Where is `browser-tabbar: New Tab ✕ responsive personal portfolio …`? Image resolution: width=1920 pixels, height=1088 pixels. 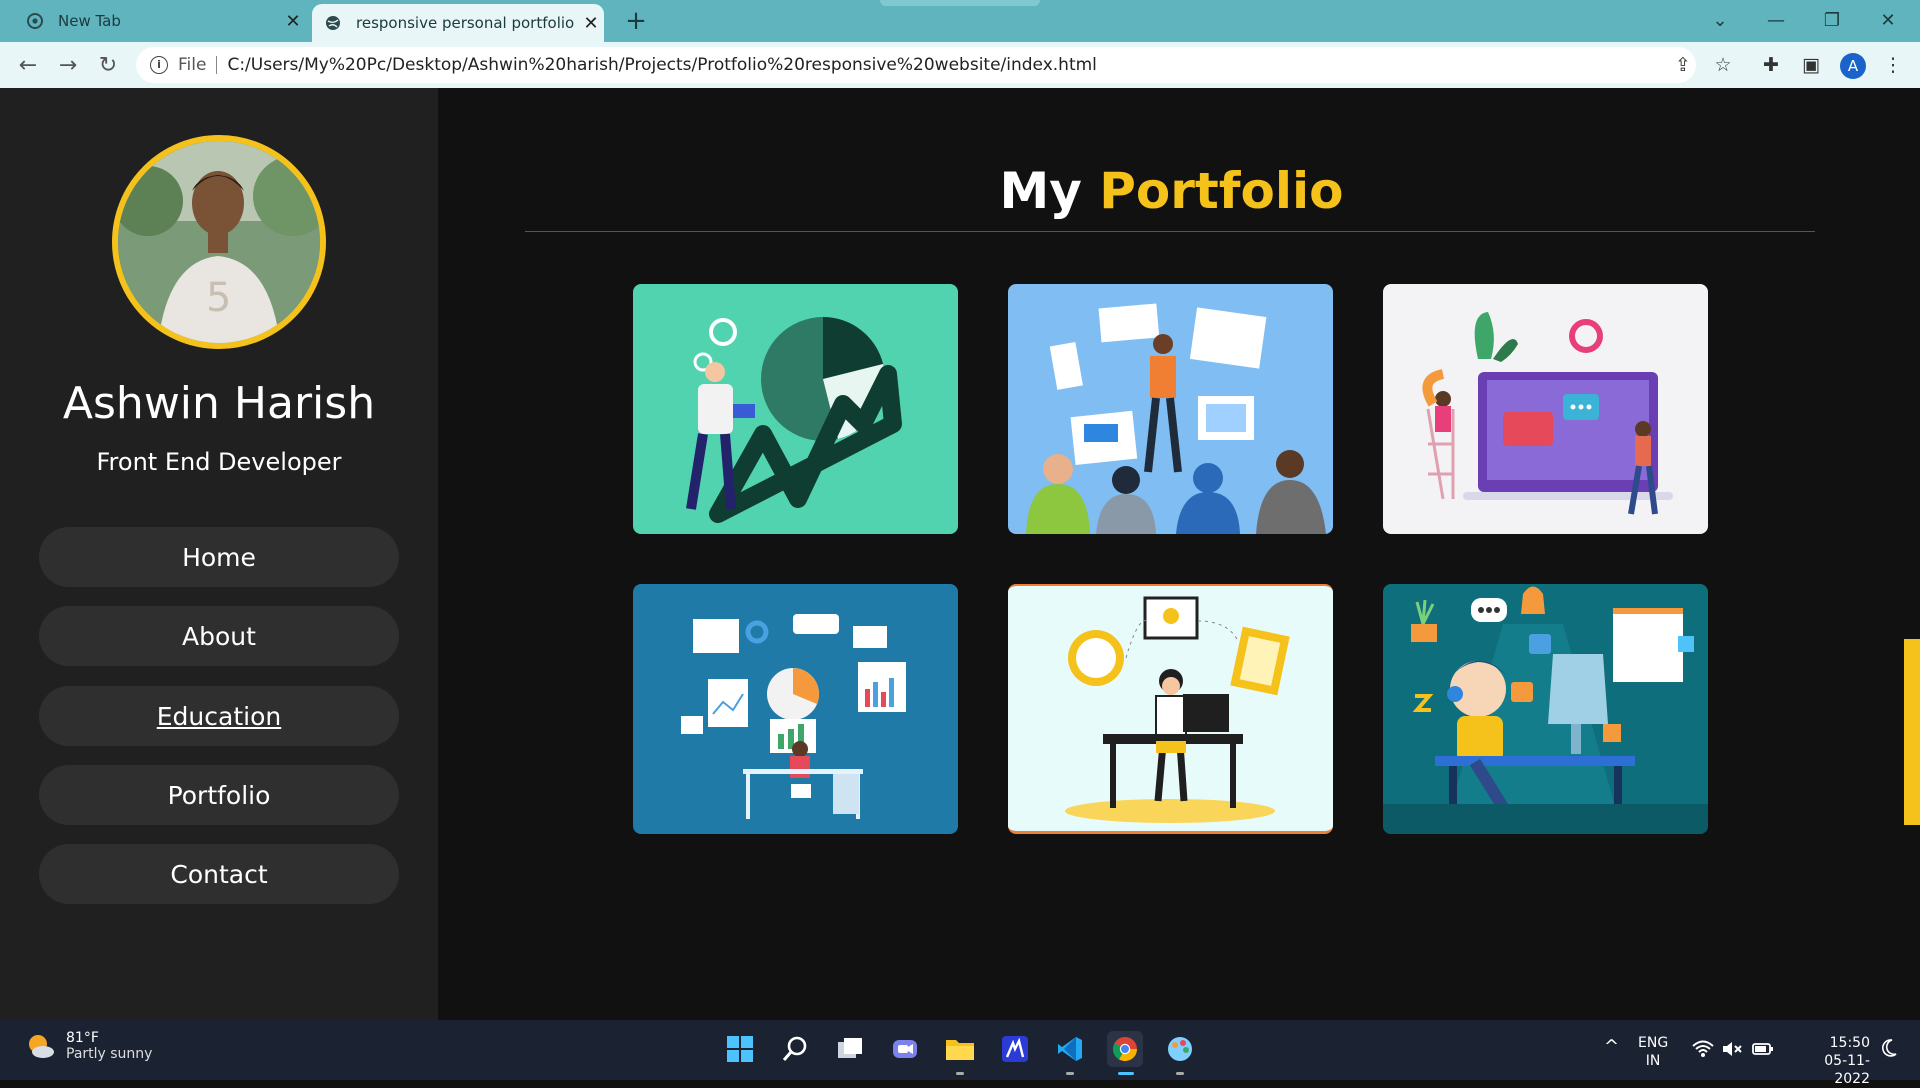
browser-tabbar: New Tab ✕ responsive personal portfolio … is located at coordinates (960, 21).